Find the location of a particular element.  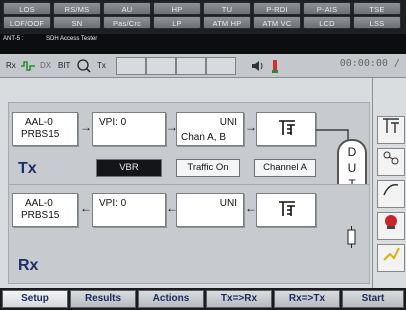

tx-label: Tx is located at coordinates (101, 65).